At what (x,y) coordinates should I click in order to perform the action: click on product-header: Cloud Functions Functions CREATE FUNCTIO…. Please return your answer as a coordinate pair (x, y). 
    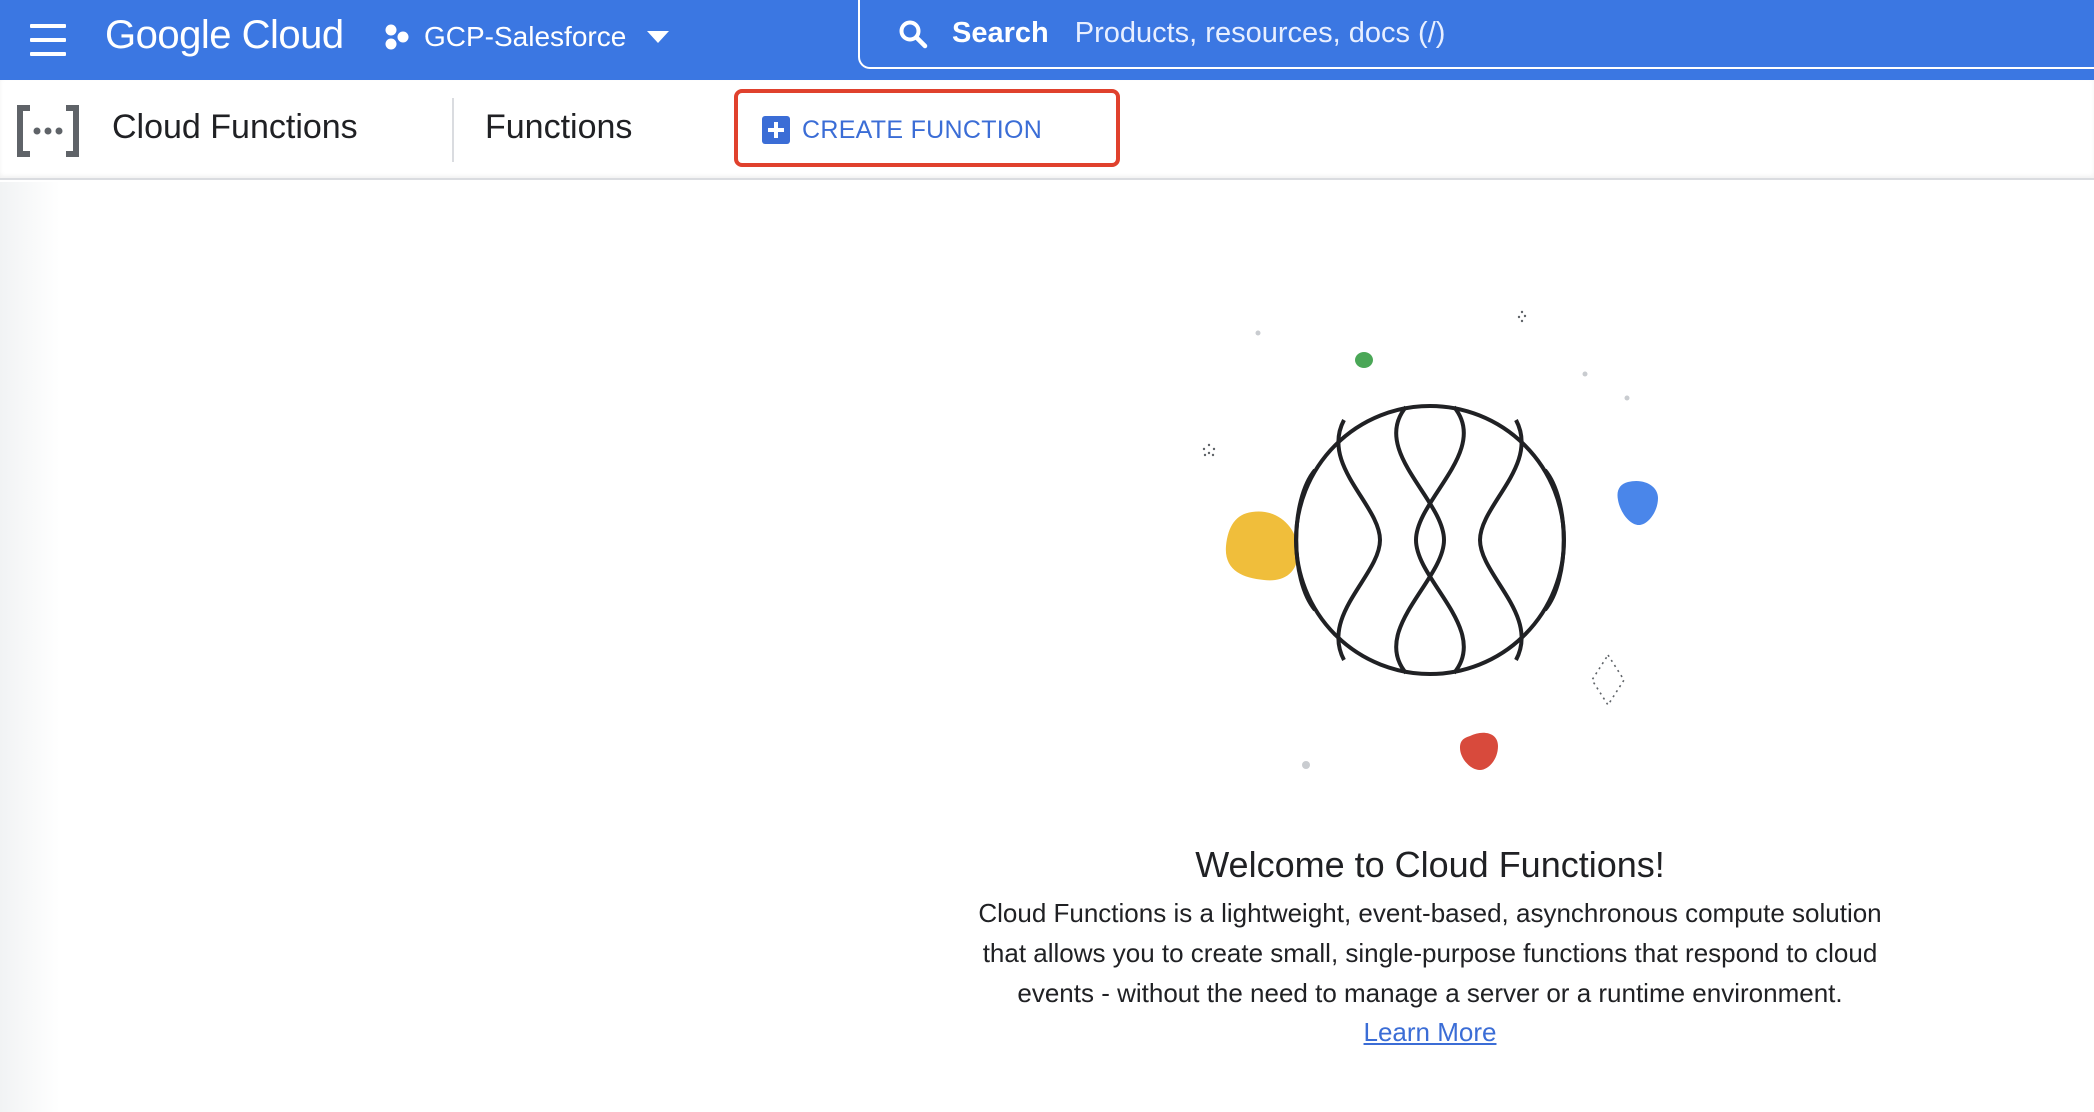
    Looking at the image, I should click on (1047, 130).